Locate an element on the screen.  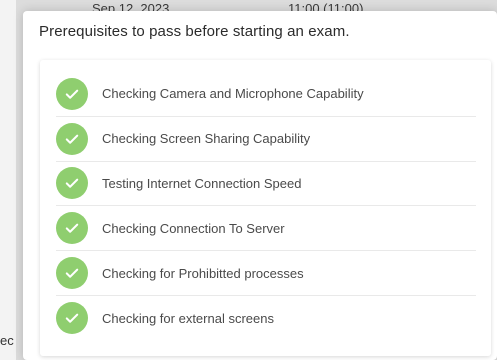
check-item: Checking Screen Sharing Capability is located at coordinates (266, 139).